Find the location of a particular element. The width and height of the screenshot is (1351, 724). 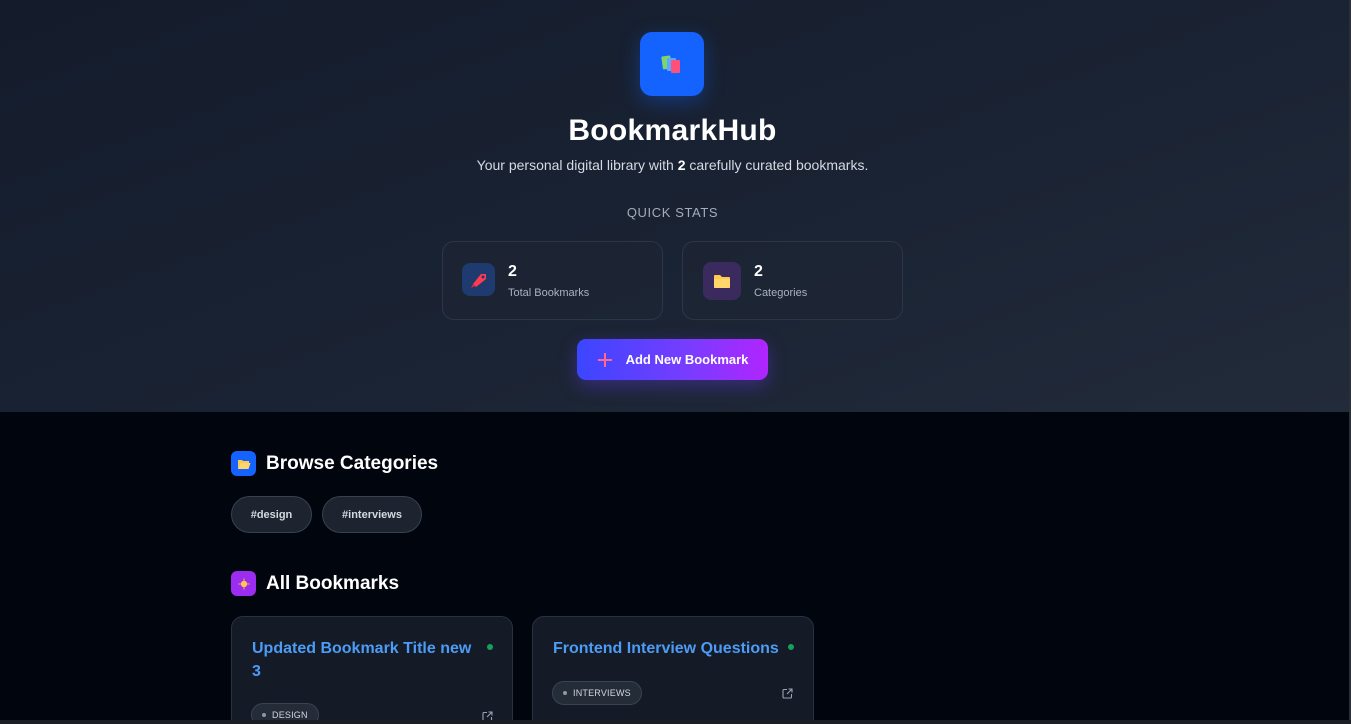

sparkle-icon is located at coordinates (243, 583).